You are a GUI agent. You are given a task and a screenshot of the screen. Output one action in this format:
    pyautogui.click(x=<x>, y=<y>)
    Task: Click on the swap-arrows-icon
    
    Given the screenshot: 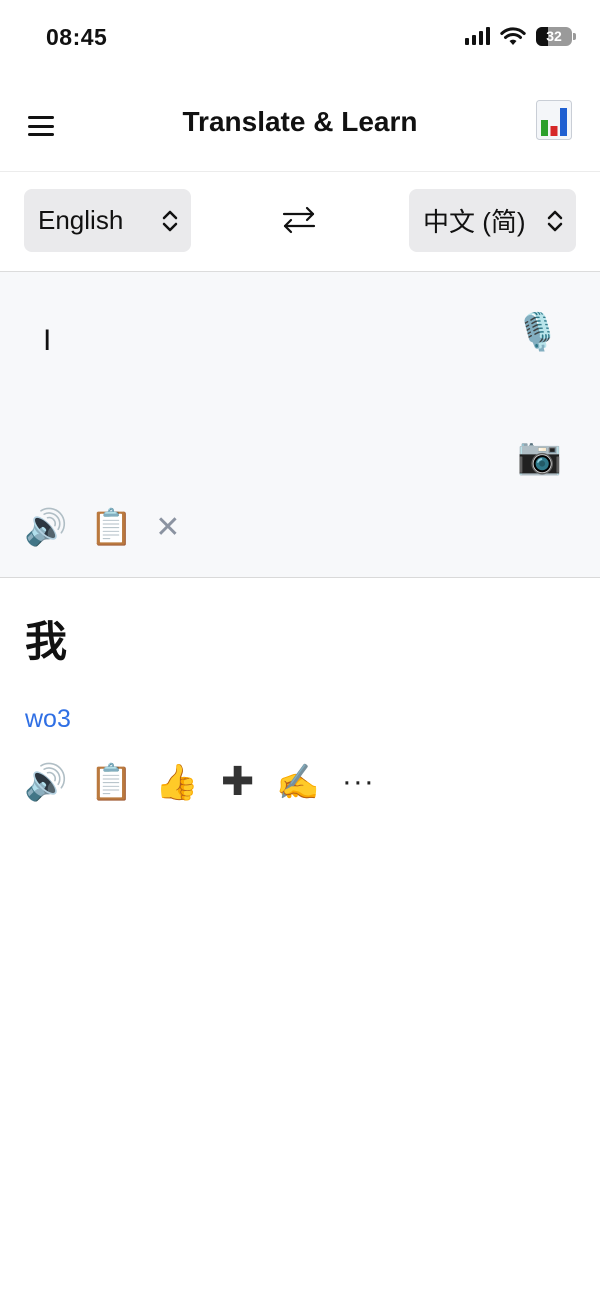 What is the action you would take?
    pyautogui.click(x=299, y=220)
    